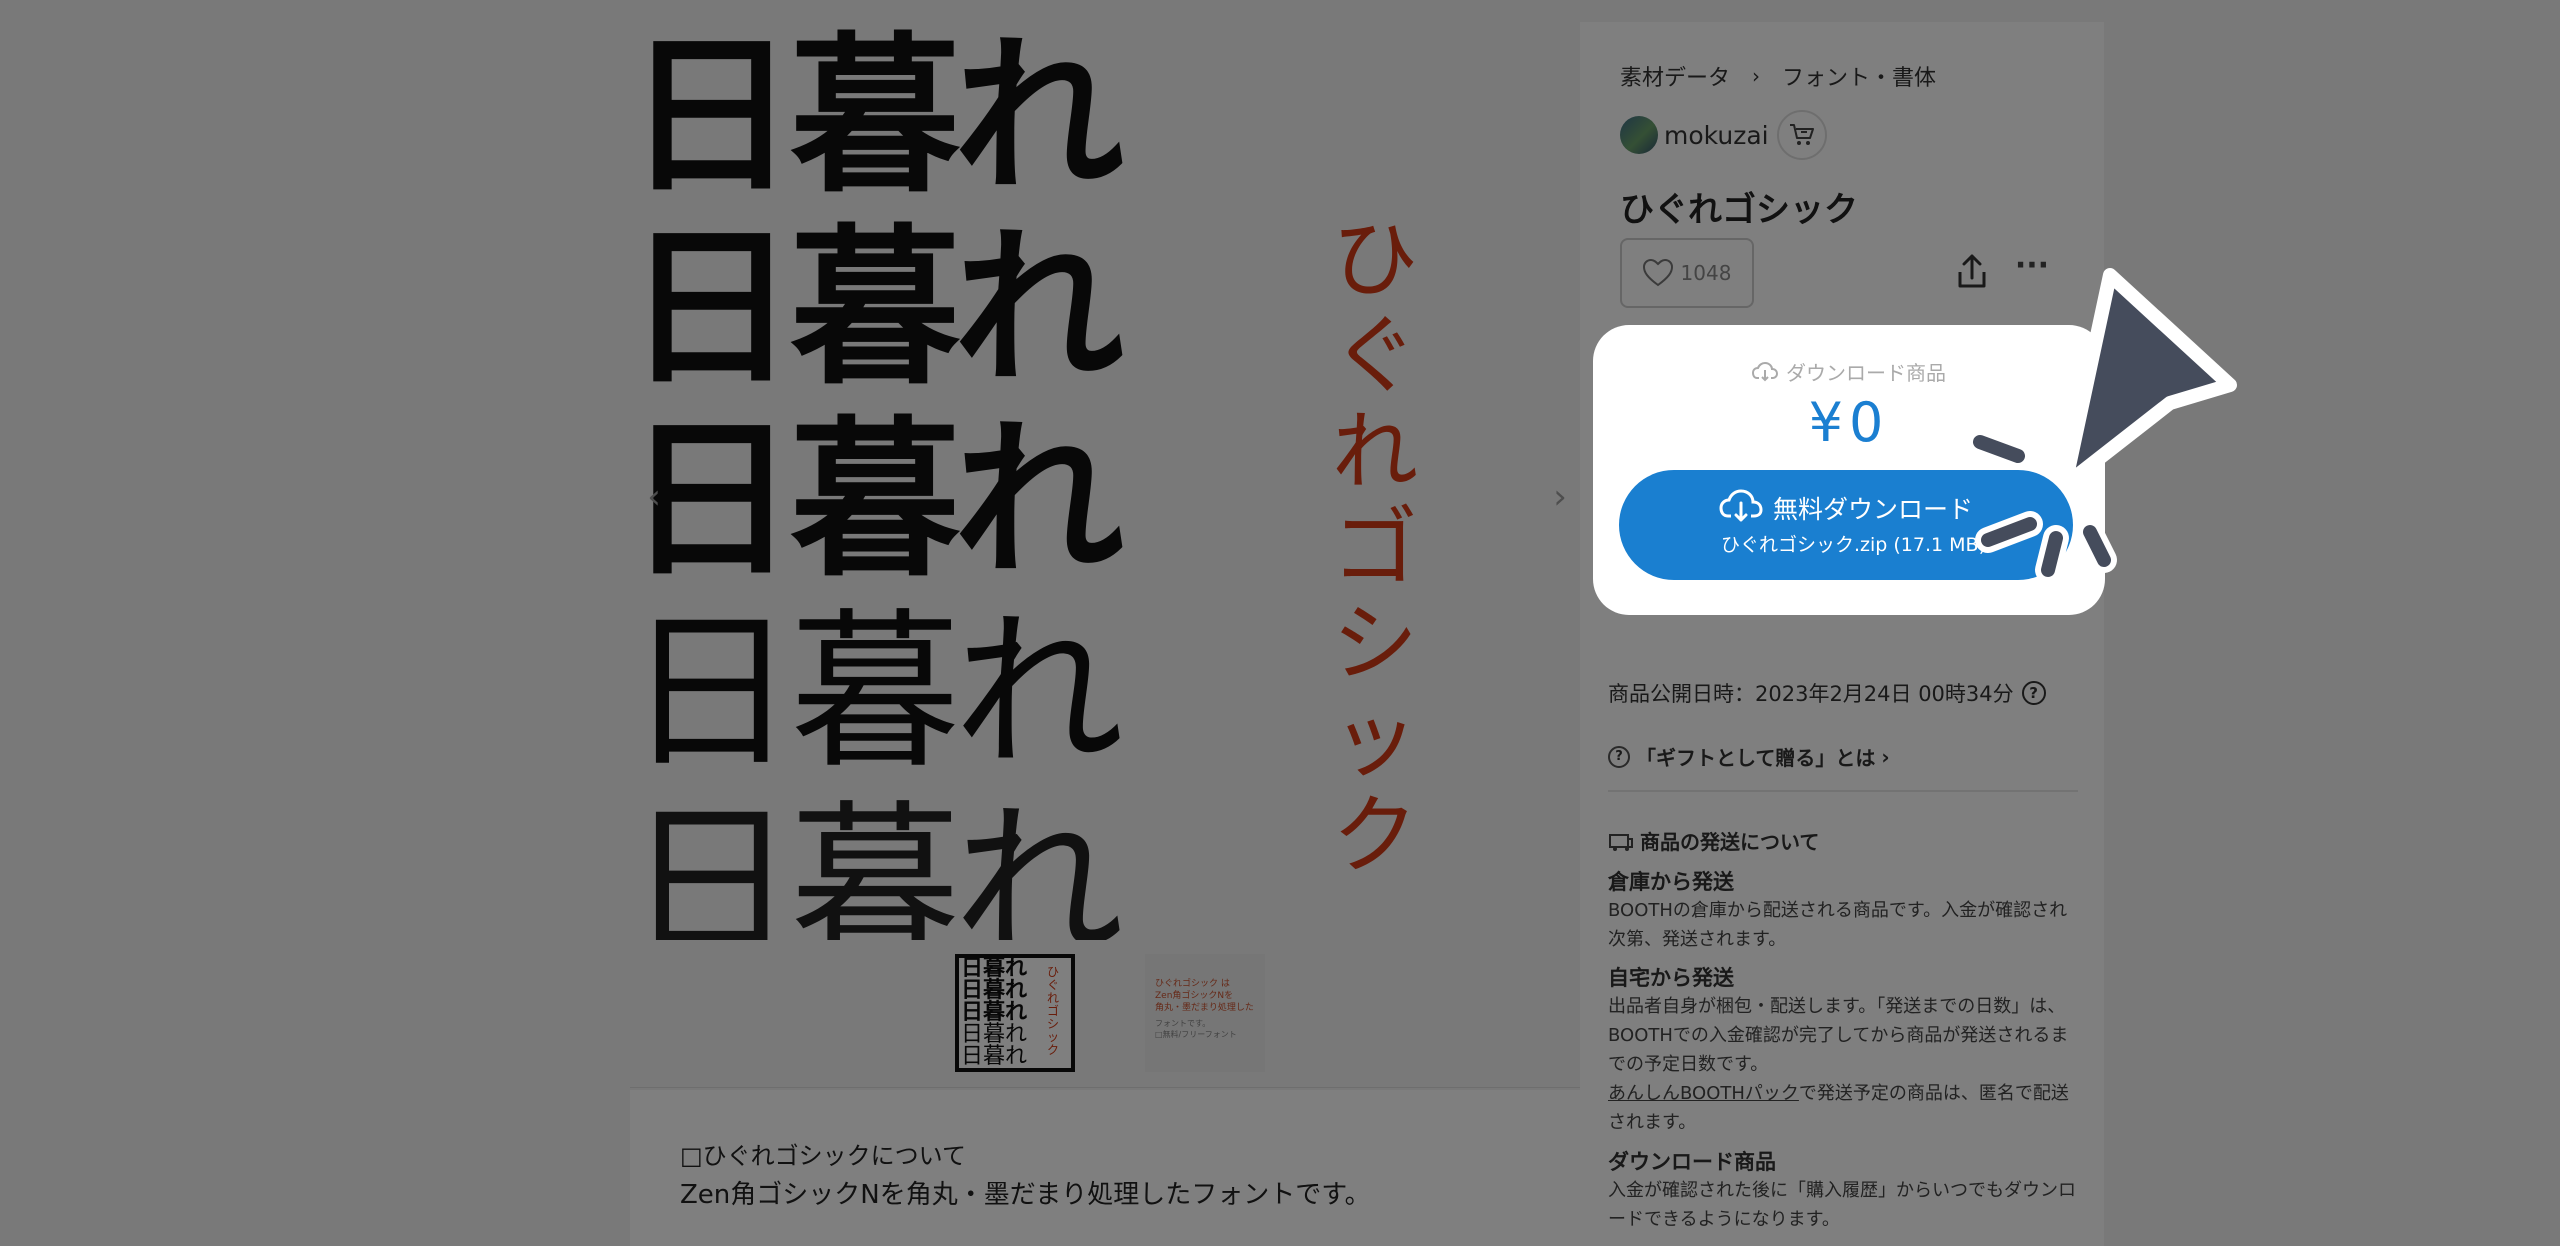 This screenshot has height=1246, width=2560. What do you see at coordinates (877, 309) in the screenshot?
I see `sample-text-row-bold: 日暮れ` at bounding box center [877, 309].